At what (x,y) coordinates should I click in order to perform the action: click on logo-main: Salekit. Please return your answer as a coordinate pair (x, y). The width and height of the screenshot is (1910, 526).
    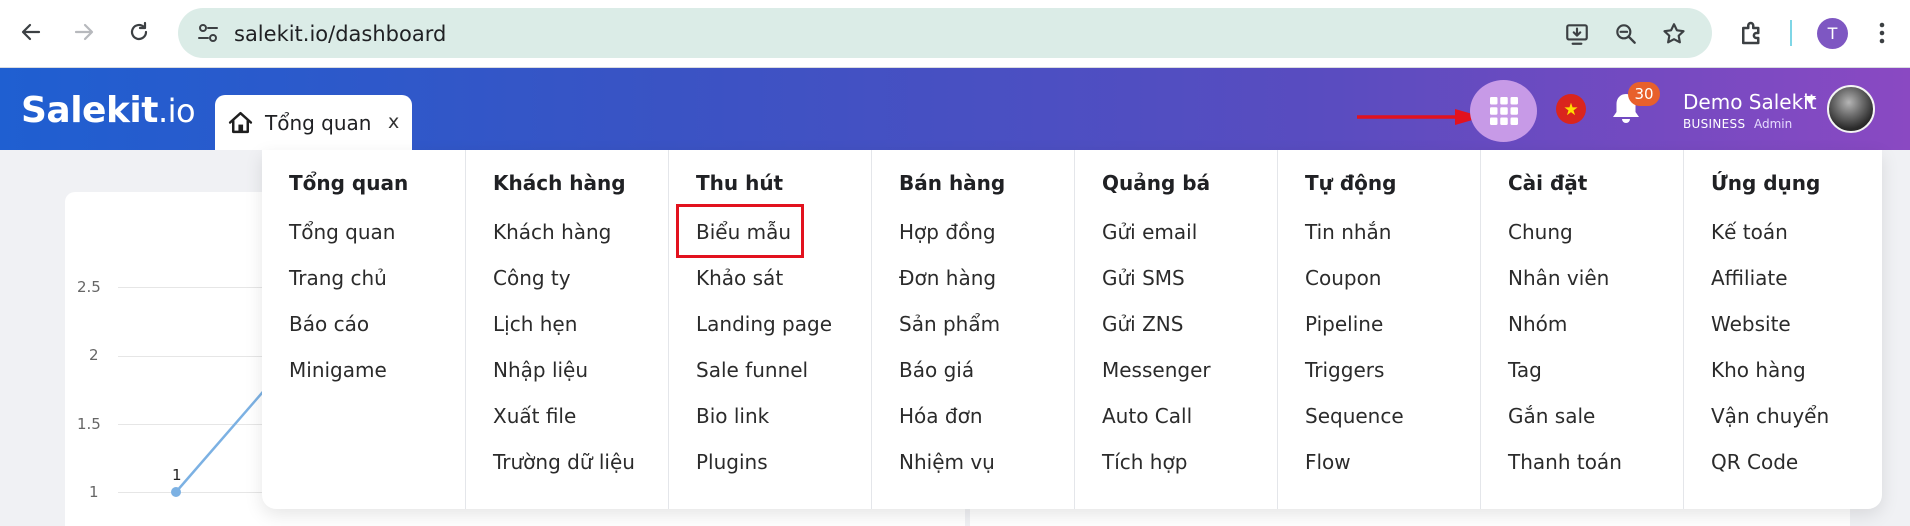
    Looking at the image, I should click on (89, 110).